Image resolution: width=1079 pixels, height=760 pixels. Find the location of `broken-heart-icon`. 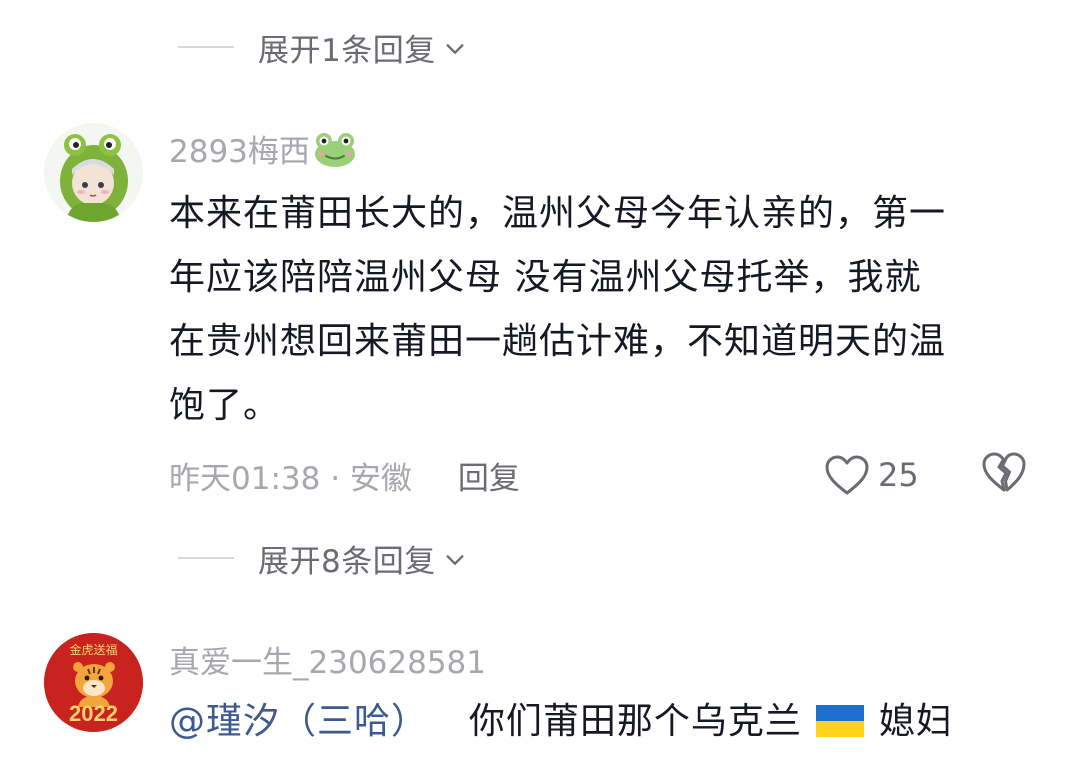

broken-heart-icon is located at coordinates (1004, 472).